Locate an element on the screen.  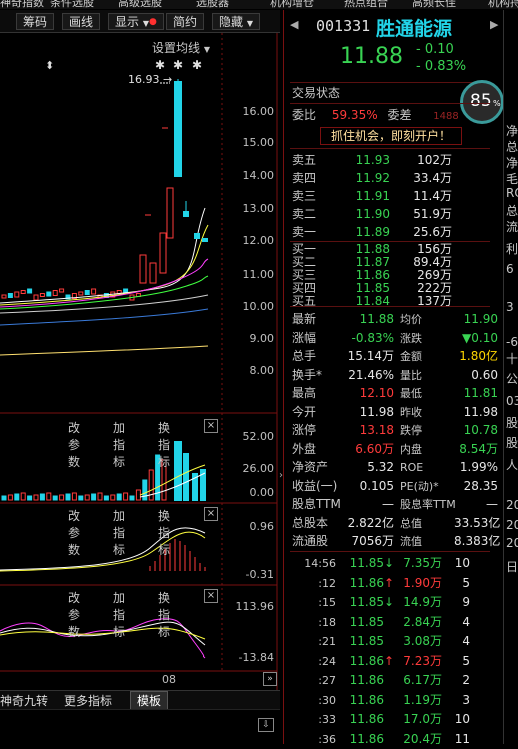
indicator-tick-label: 26.00 is located at coordinates (258, 468).